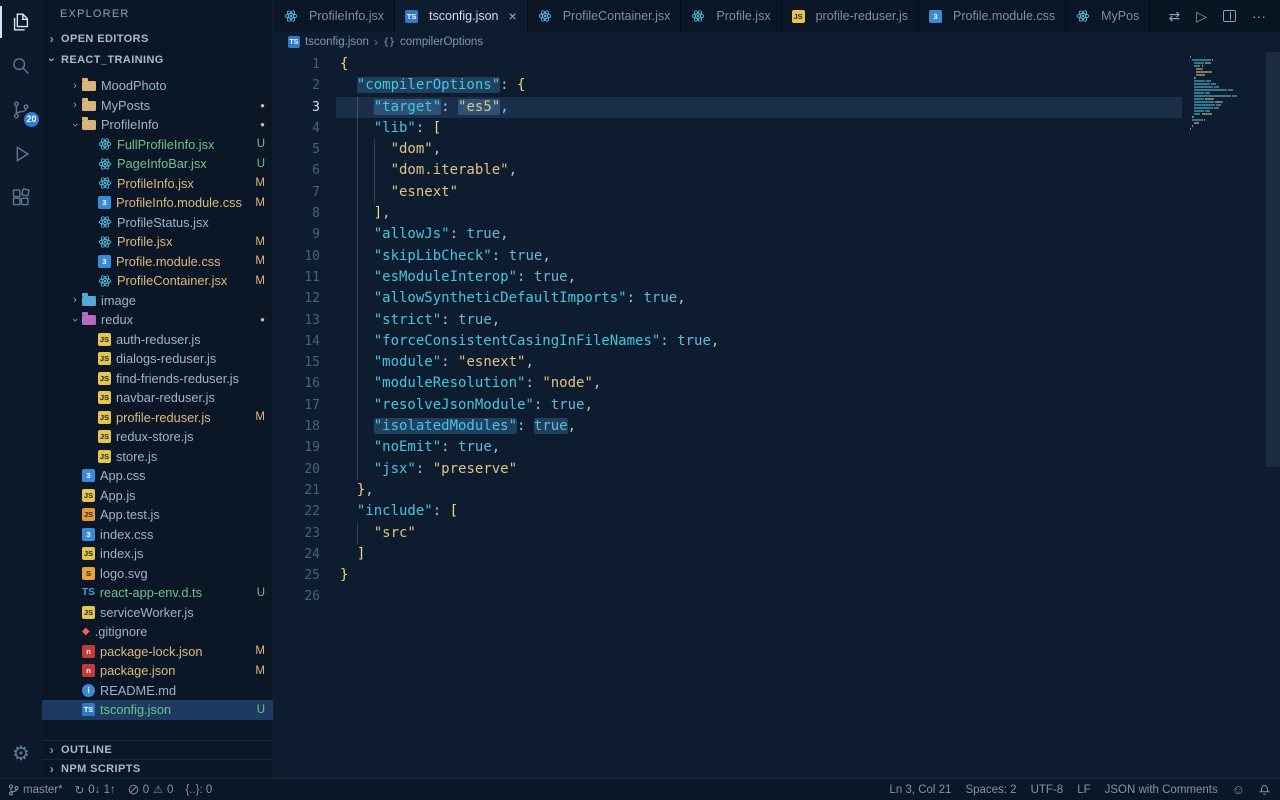 The image size is (1280, 800). I want to click on brackets-indicator: {..}: 0, so click(198, 790).